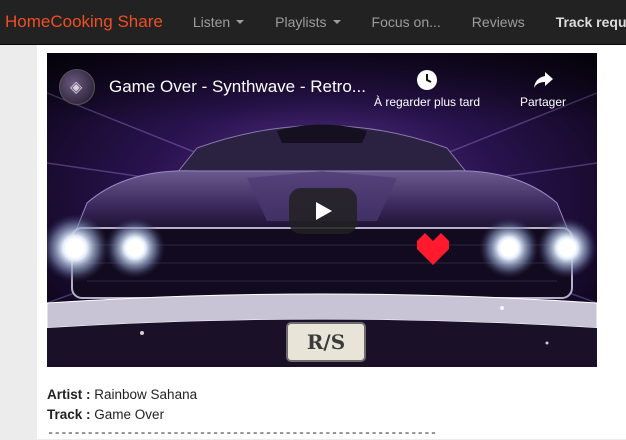  Describe the element at coordinates (211, 22) in the screenshot. I see `nav-listen-label: Listen` at that location.